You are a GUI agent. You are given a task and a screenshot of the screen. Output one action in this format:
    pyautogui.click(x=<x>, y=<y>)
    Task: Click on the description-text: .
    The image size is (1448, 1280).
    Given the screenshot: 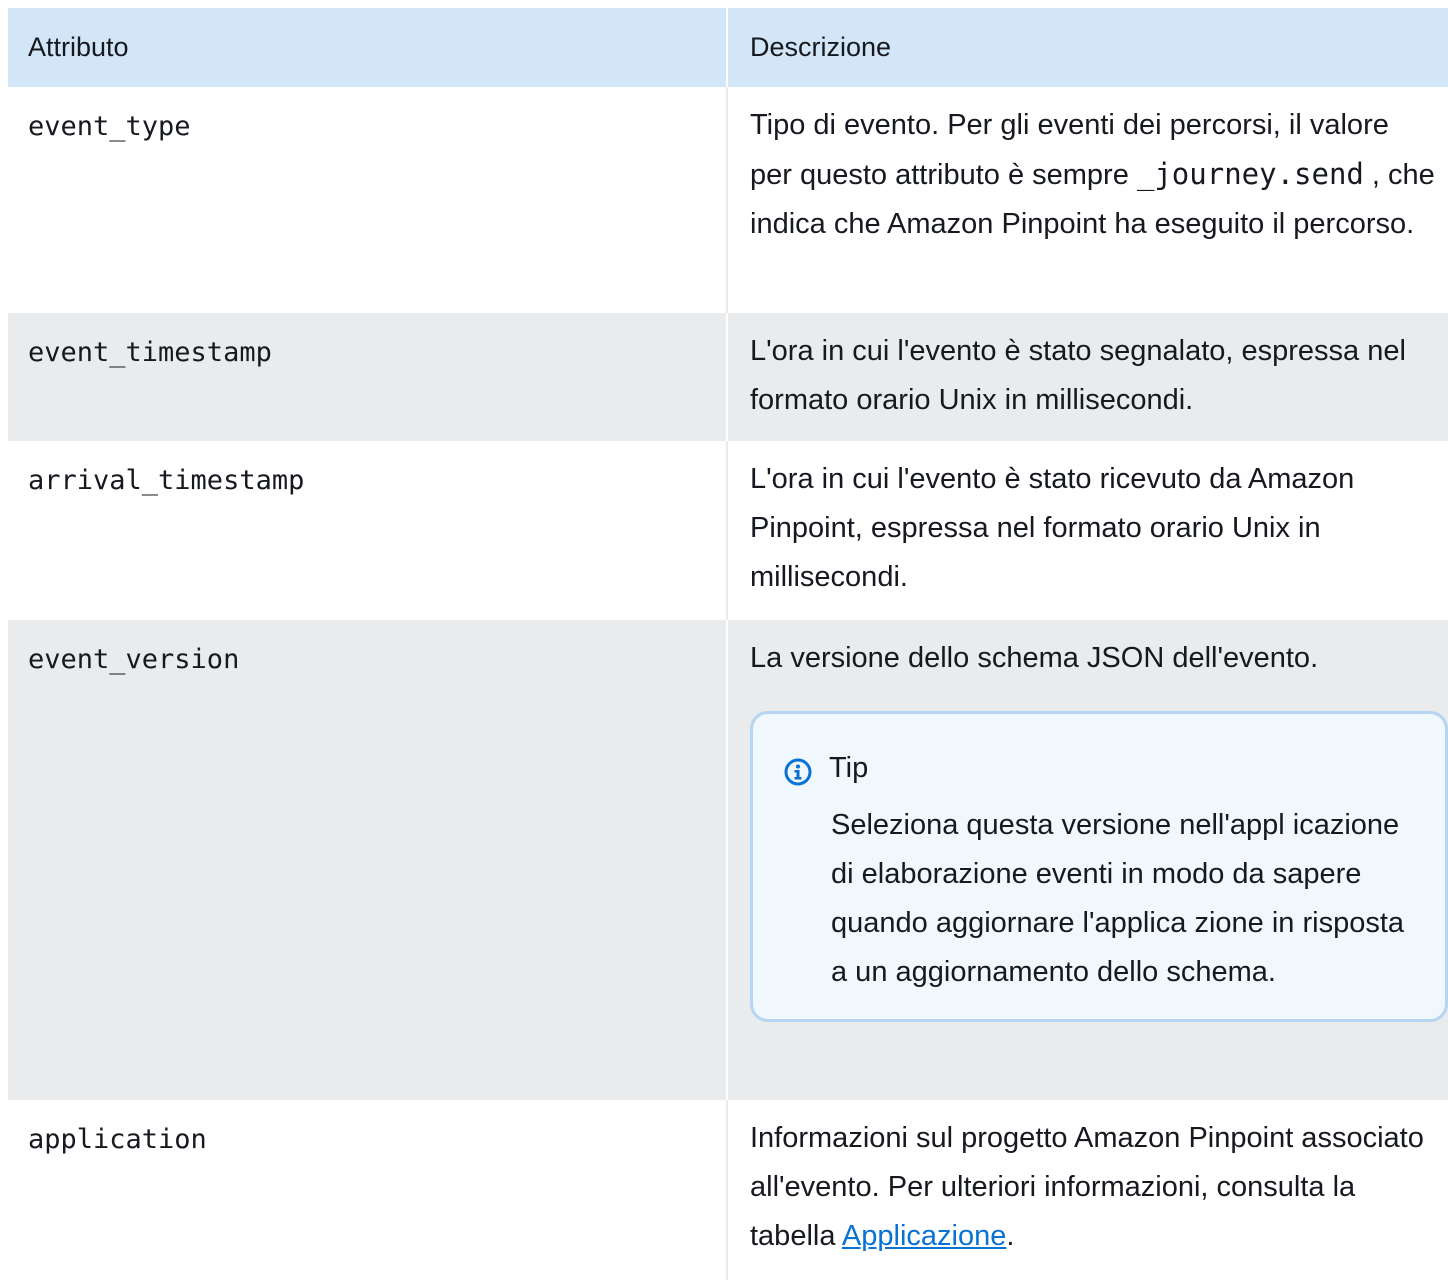 What is the action you would take?
    pyautogui.click(x=1010, y=1236)
    